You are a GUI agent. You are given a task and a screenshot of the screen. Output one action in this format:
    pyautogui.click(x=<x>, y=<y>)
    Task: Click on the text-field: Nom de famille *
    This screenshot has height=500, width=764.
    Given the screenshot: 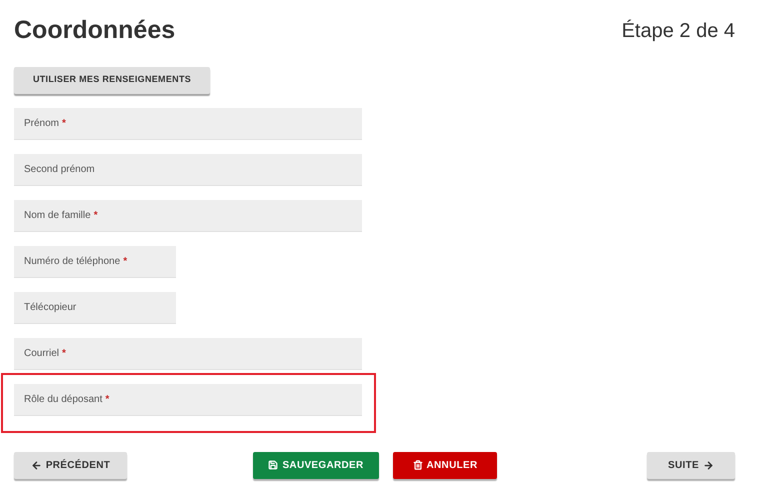 What is the action you would take?
    pyautogui.click(x=188, y=216)
    